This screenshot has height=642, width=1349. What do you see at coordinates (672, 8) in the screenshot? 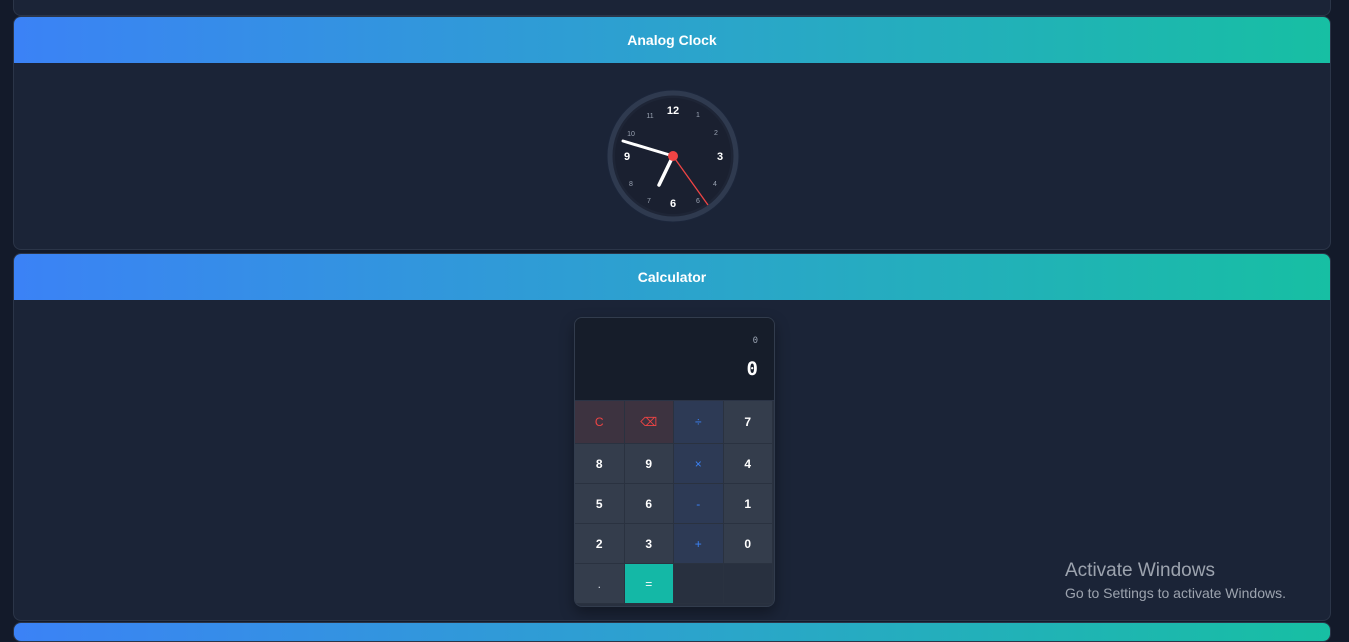
I see `previous-widget-card` at bounding box center [672, 8].